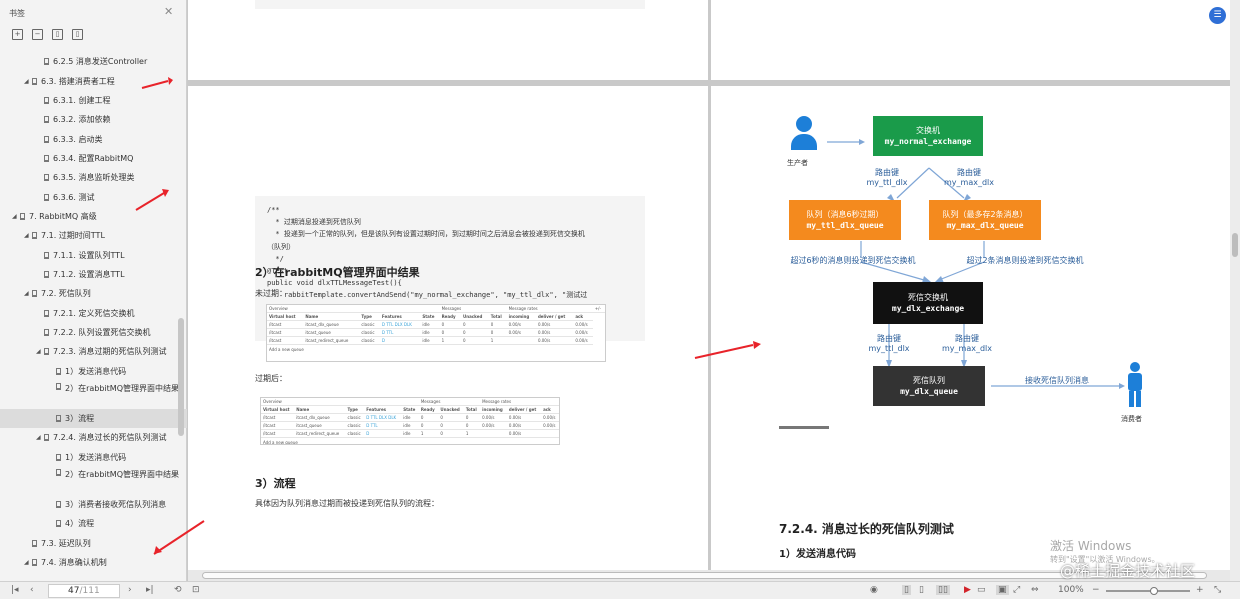  Describe the element at coordinates (93, 293) in the screenshot. I see `bookmark-item: ◢ 7.2. 死信队列` at that location.